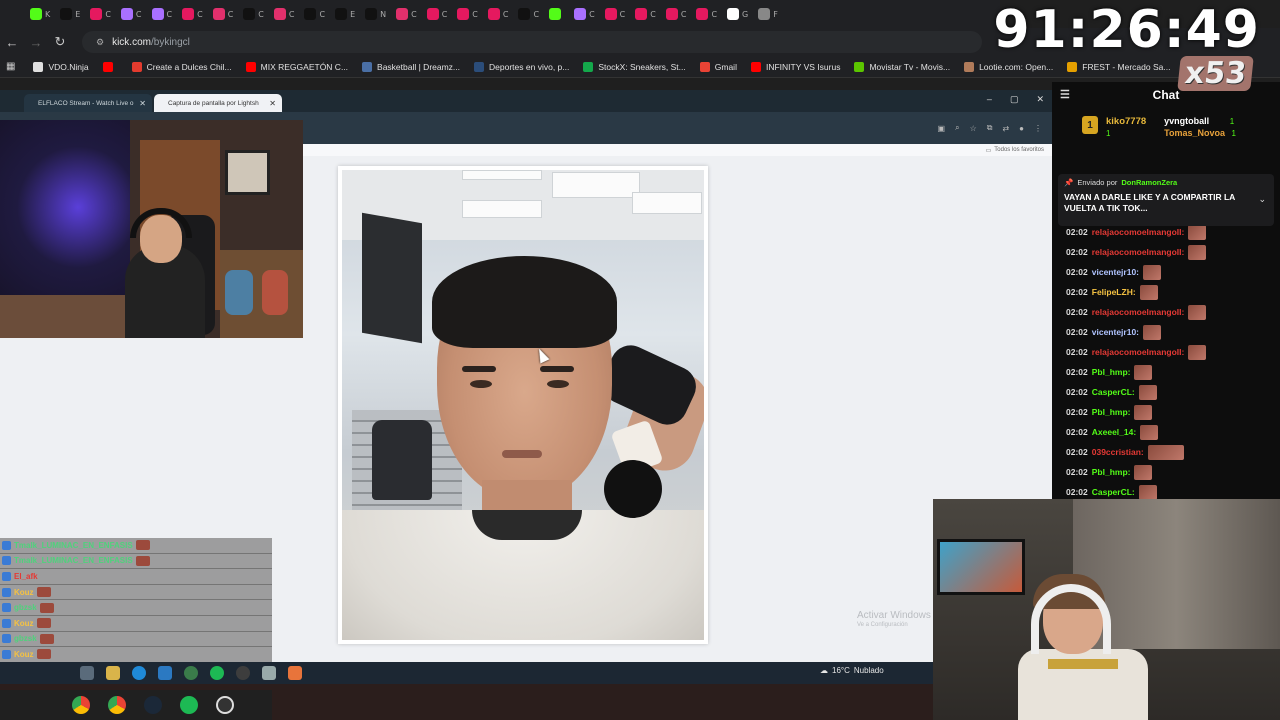  Describe the element at coordinates (990, 128) in the screenshot. I see `extensions-icon: ⧉` at that location.